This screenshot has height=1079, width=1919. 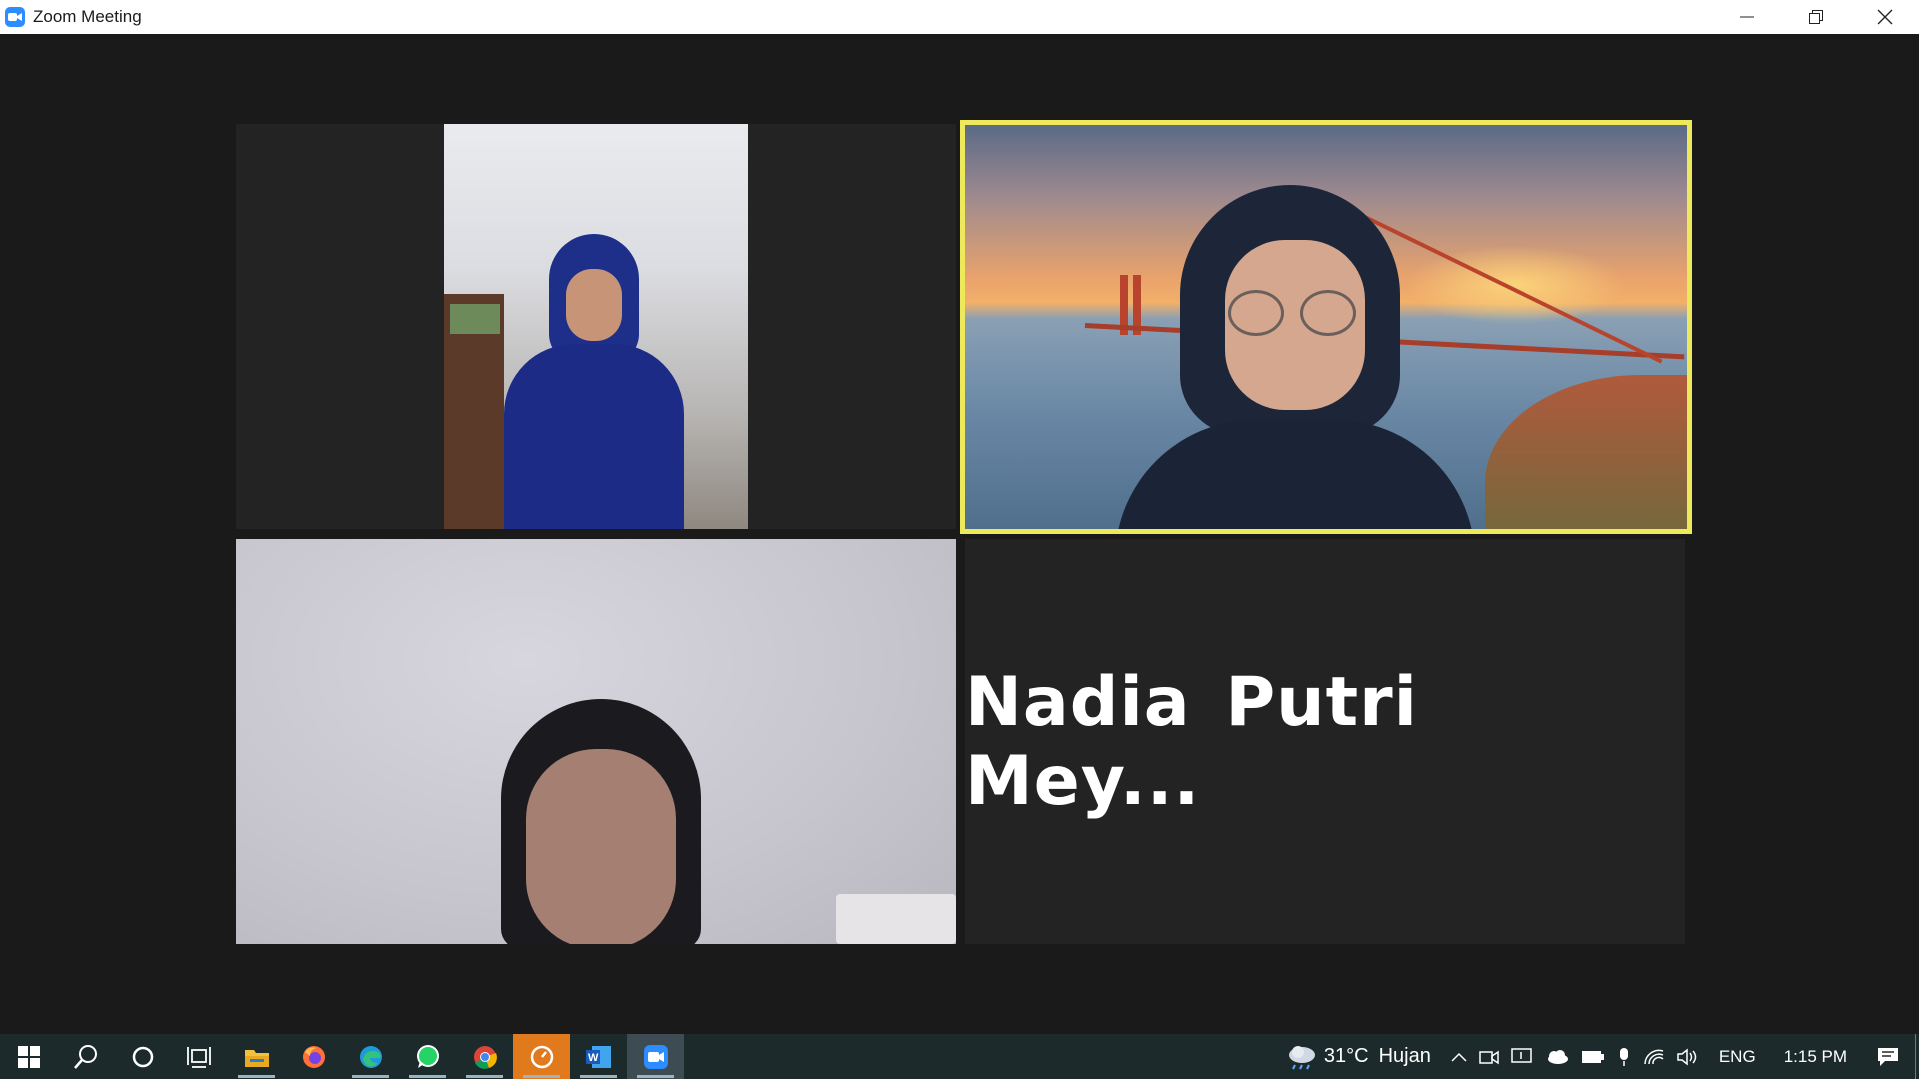 I want to click on weather-widget: 31°C Hujan, so click(x=1358, y=1056).